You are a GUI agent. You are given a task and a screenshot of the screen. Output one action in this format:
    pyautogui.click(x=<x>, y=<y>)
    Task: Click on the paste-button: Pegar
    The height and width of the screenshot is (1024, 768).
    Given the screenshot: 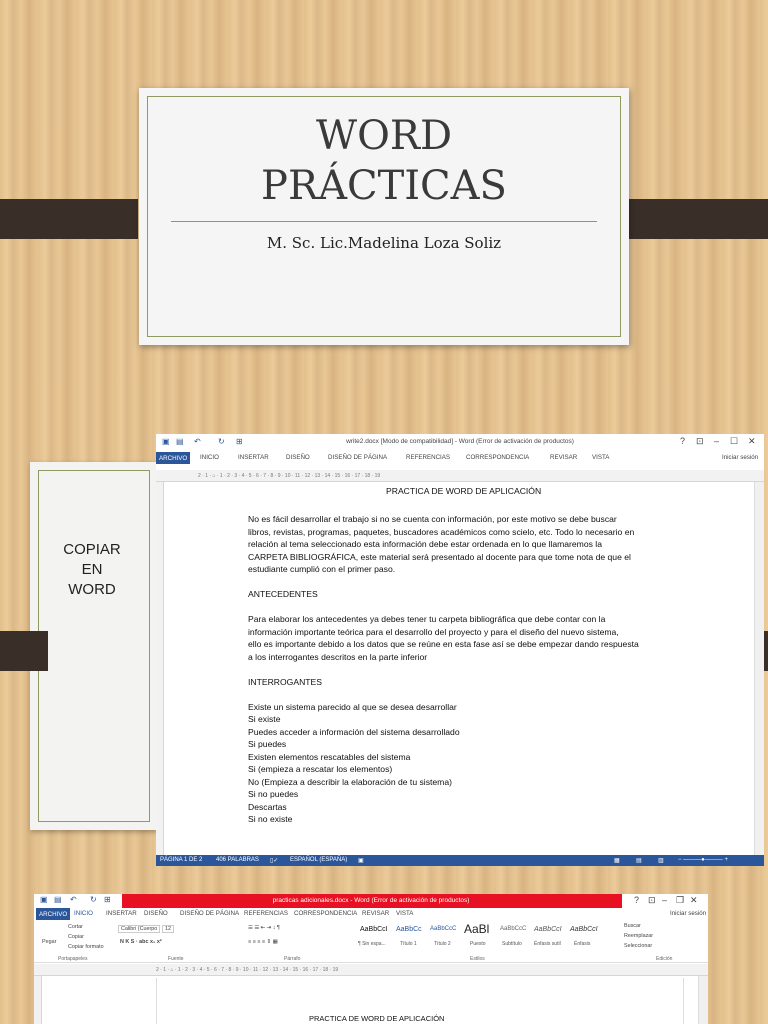 What is the action you would take?
    pyautogui.click(x=49, y=942)
    